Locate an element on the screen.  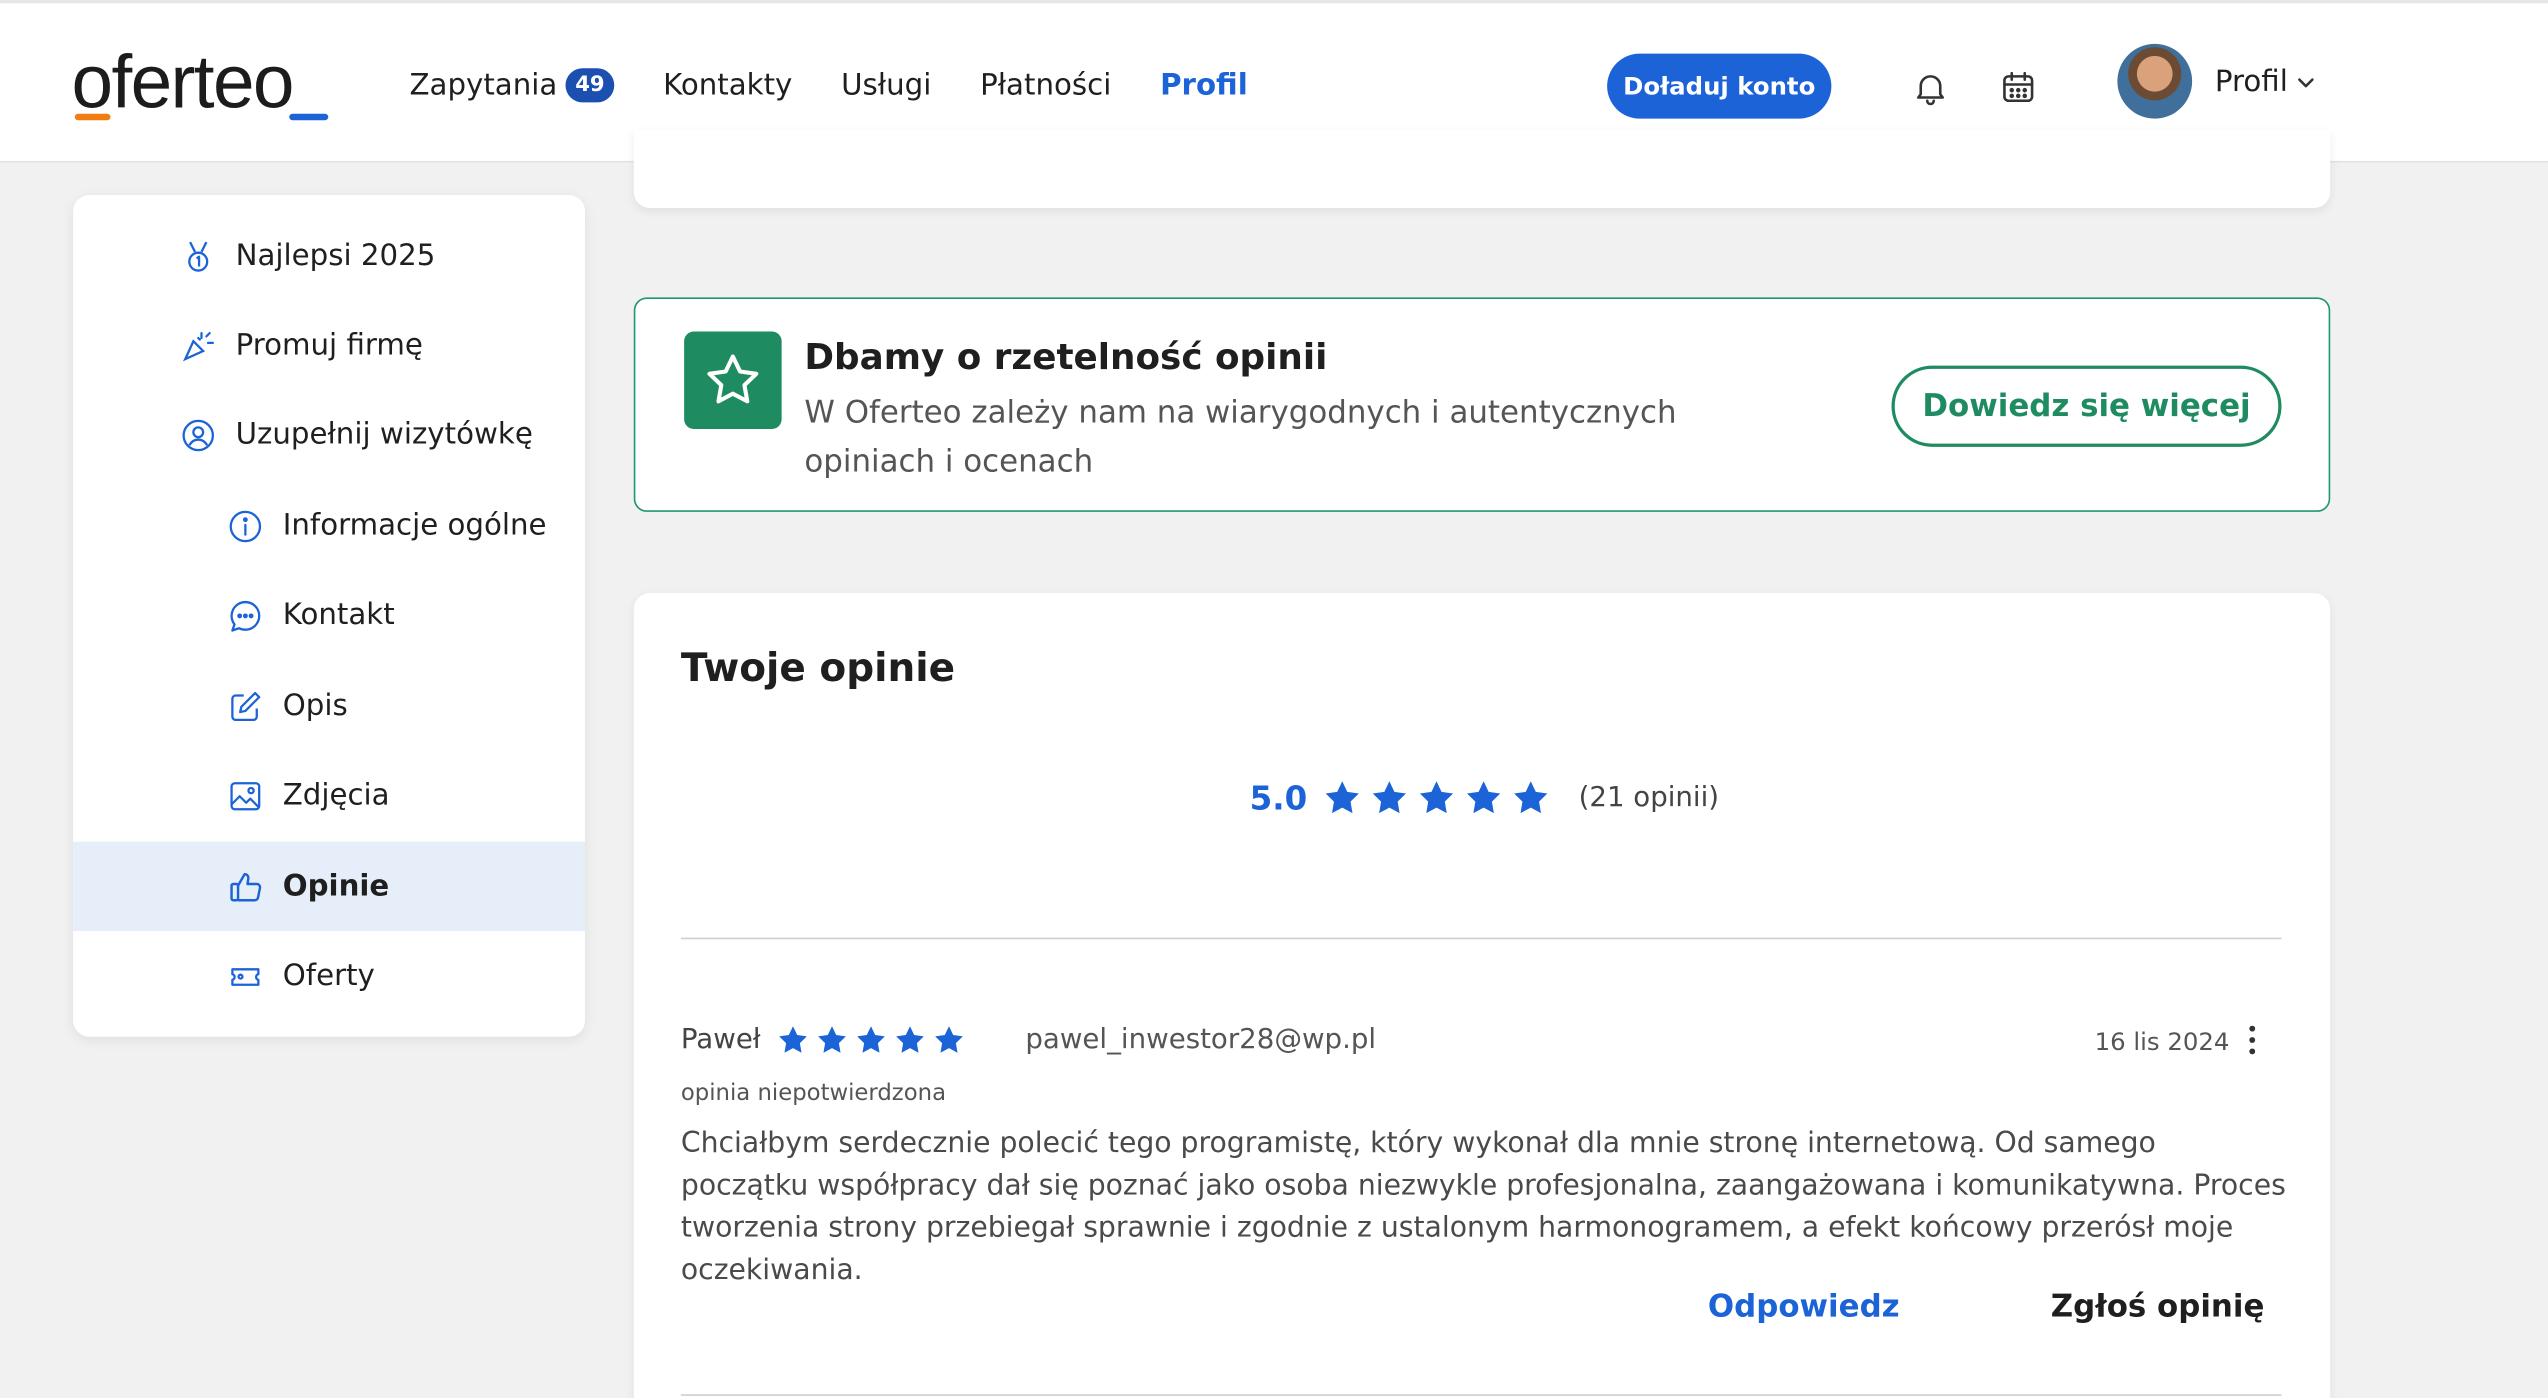
chevron-down-icon is located at coordinates (2306, 83).